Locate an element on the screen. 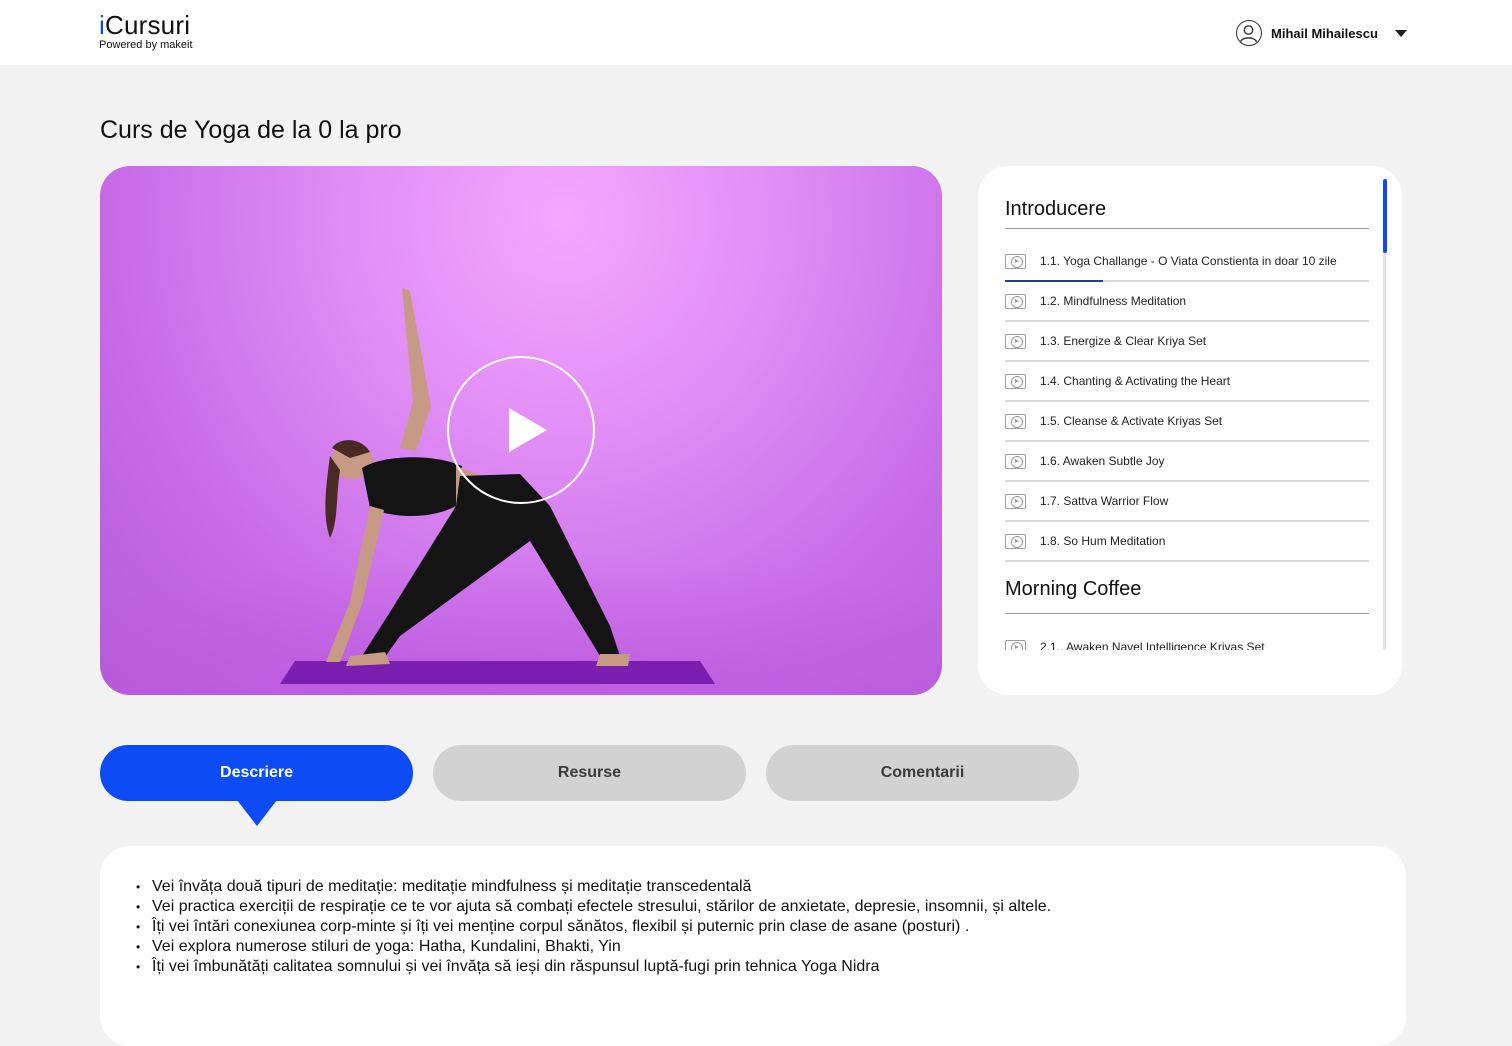  logo: iCursuri Powered by makeit is located at coordinates (146, 30).